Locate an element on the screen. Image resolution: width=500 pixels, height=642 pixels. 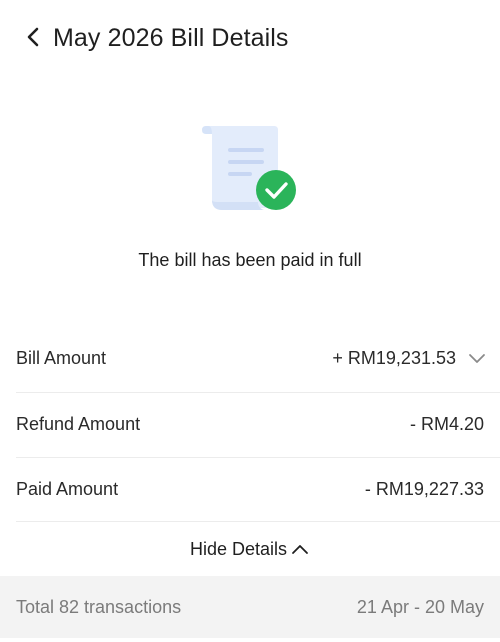
header-bar: May 2026 Bill Details is located at coordinates (250, 39).